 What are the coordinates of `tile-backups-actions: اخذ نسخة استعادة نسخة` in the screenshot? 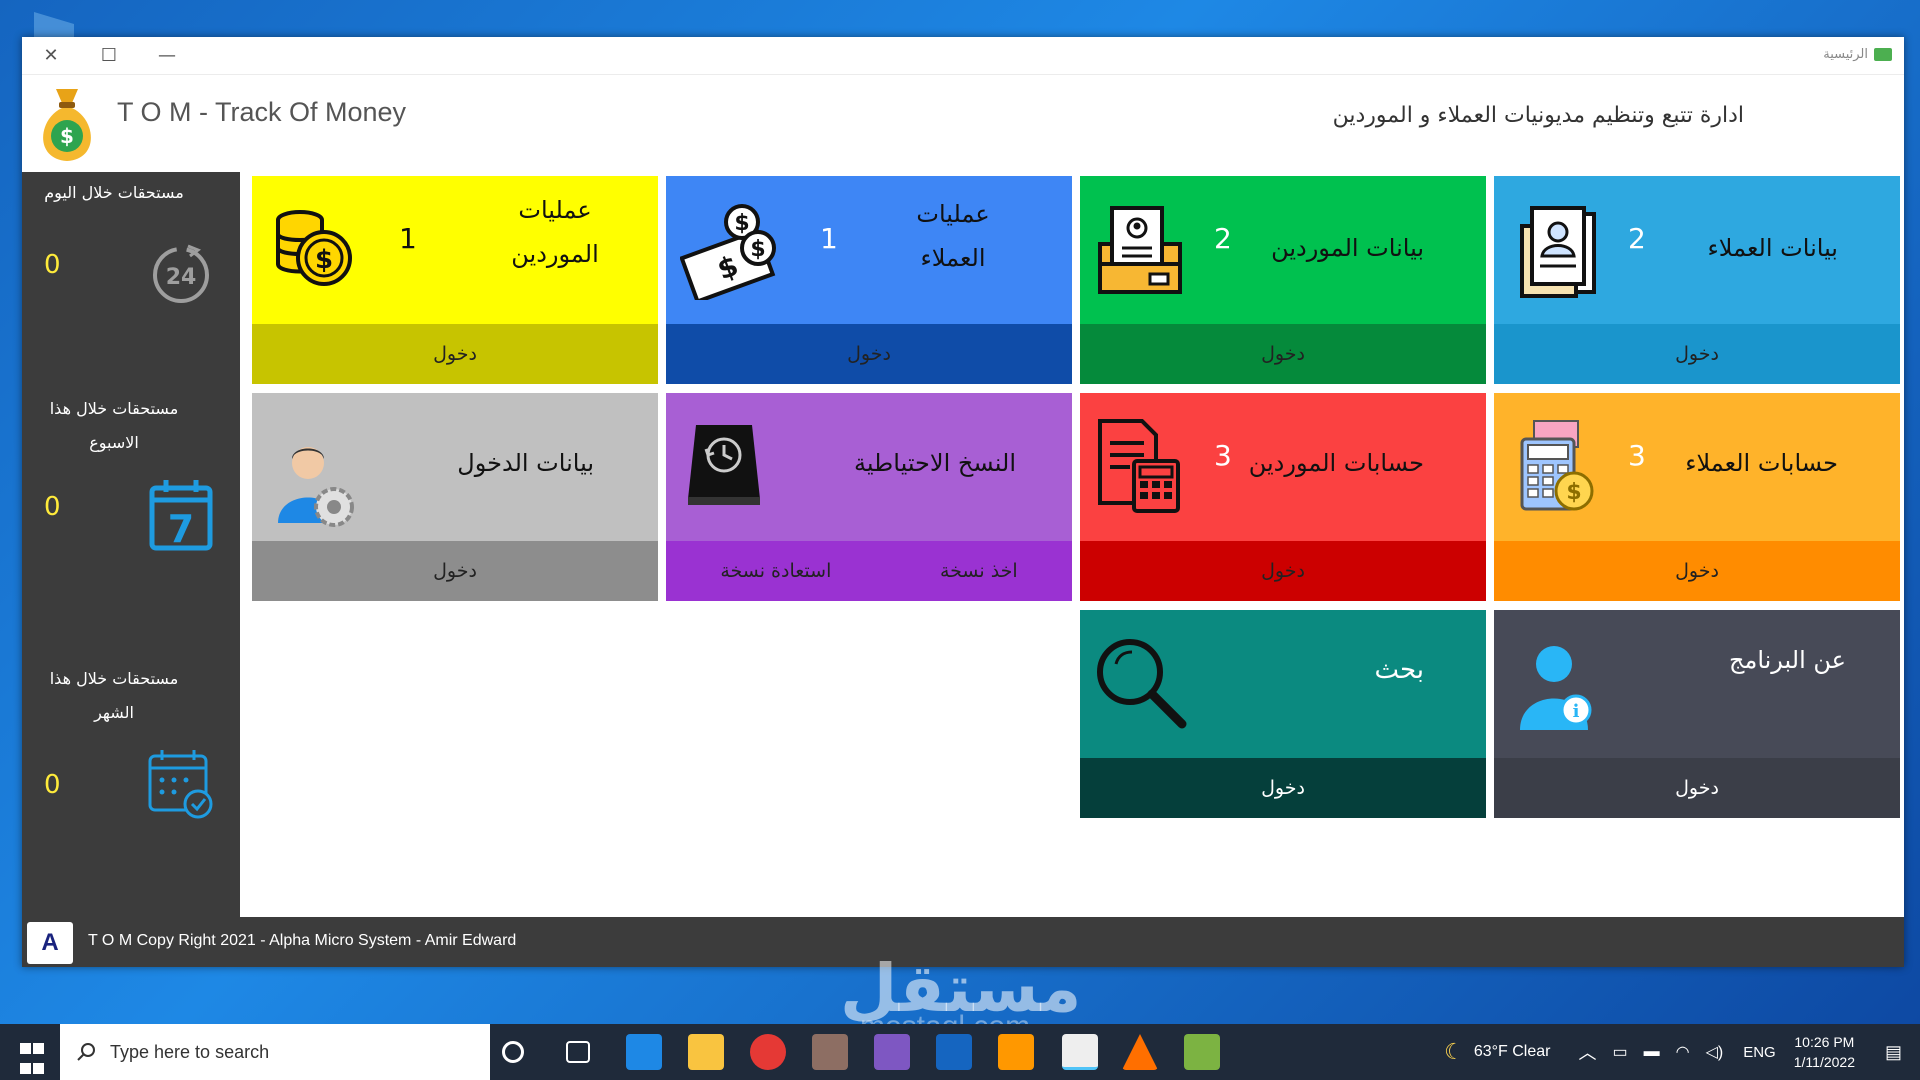 It's located at (869, 571).